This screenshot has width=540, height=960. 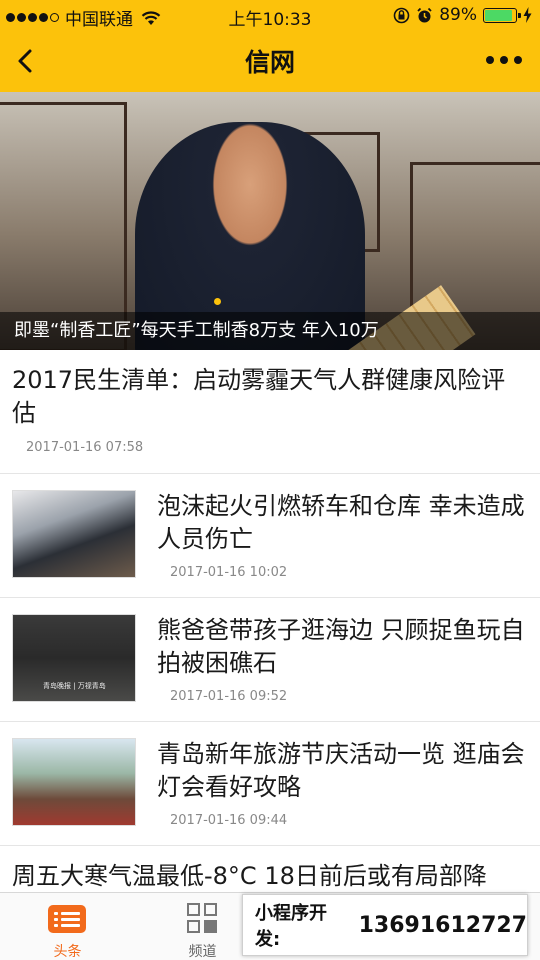 What do you see at coordinates (270, 331) in the screenshot?
I see `hero-caption: 即墨“制香工匠”每天手工制香8万支 年入10万` at bounding box center [270, 331].